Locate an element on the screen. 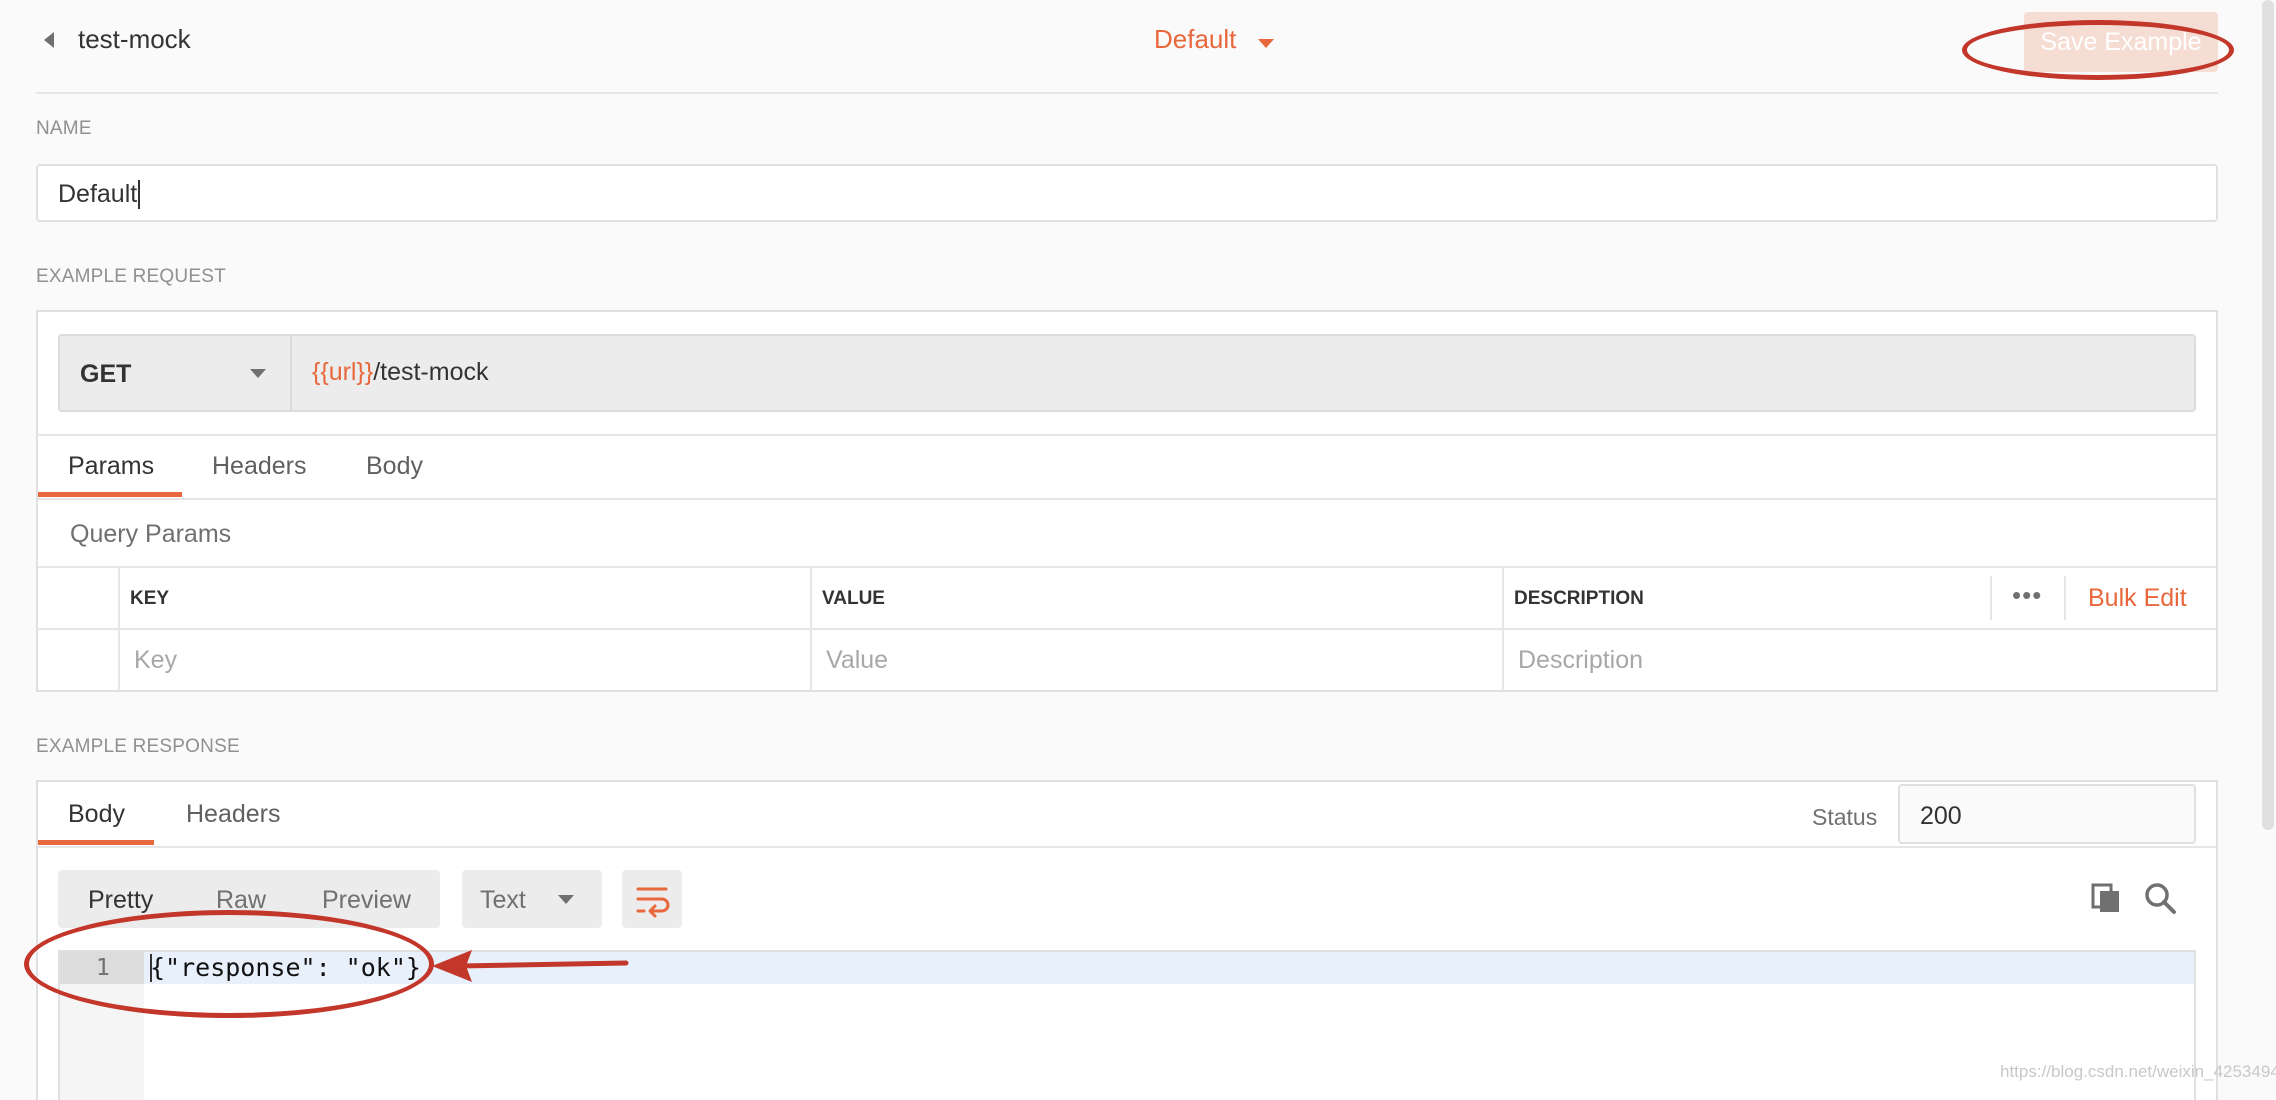 The height and width of the screenshot is (1100, 2276). name-input: Default is located at coordinates (1127, 193).